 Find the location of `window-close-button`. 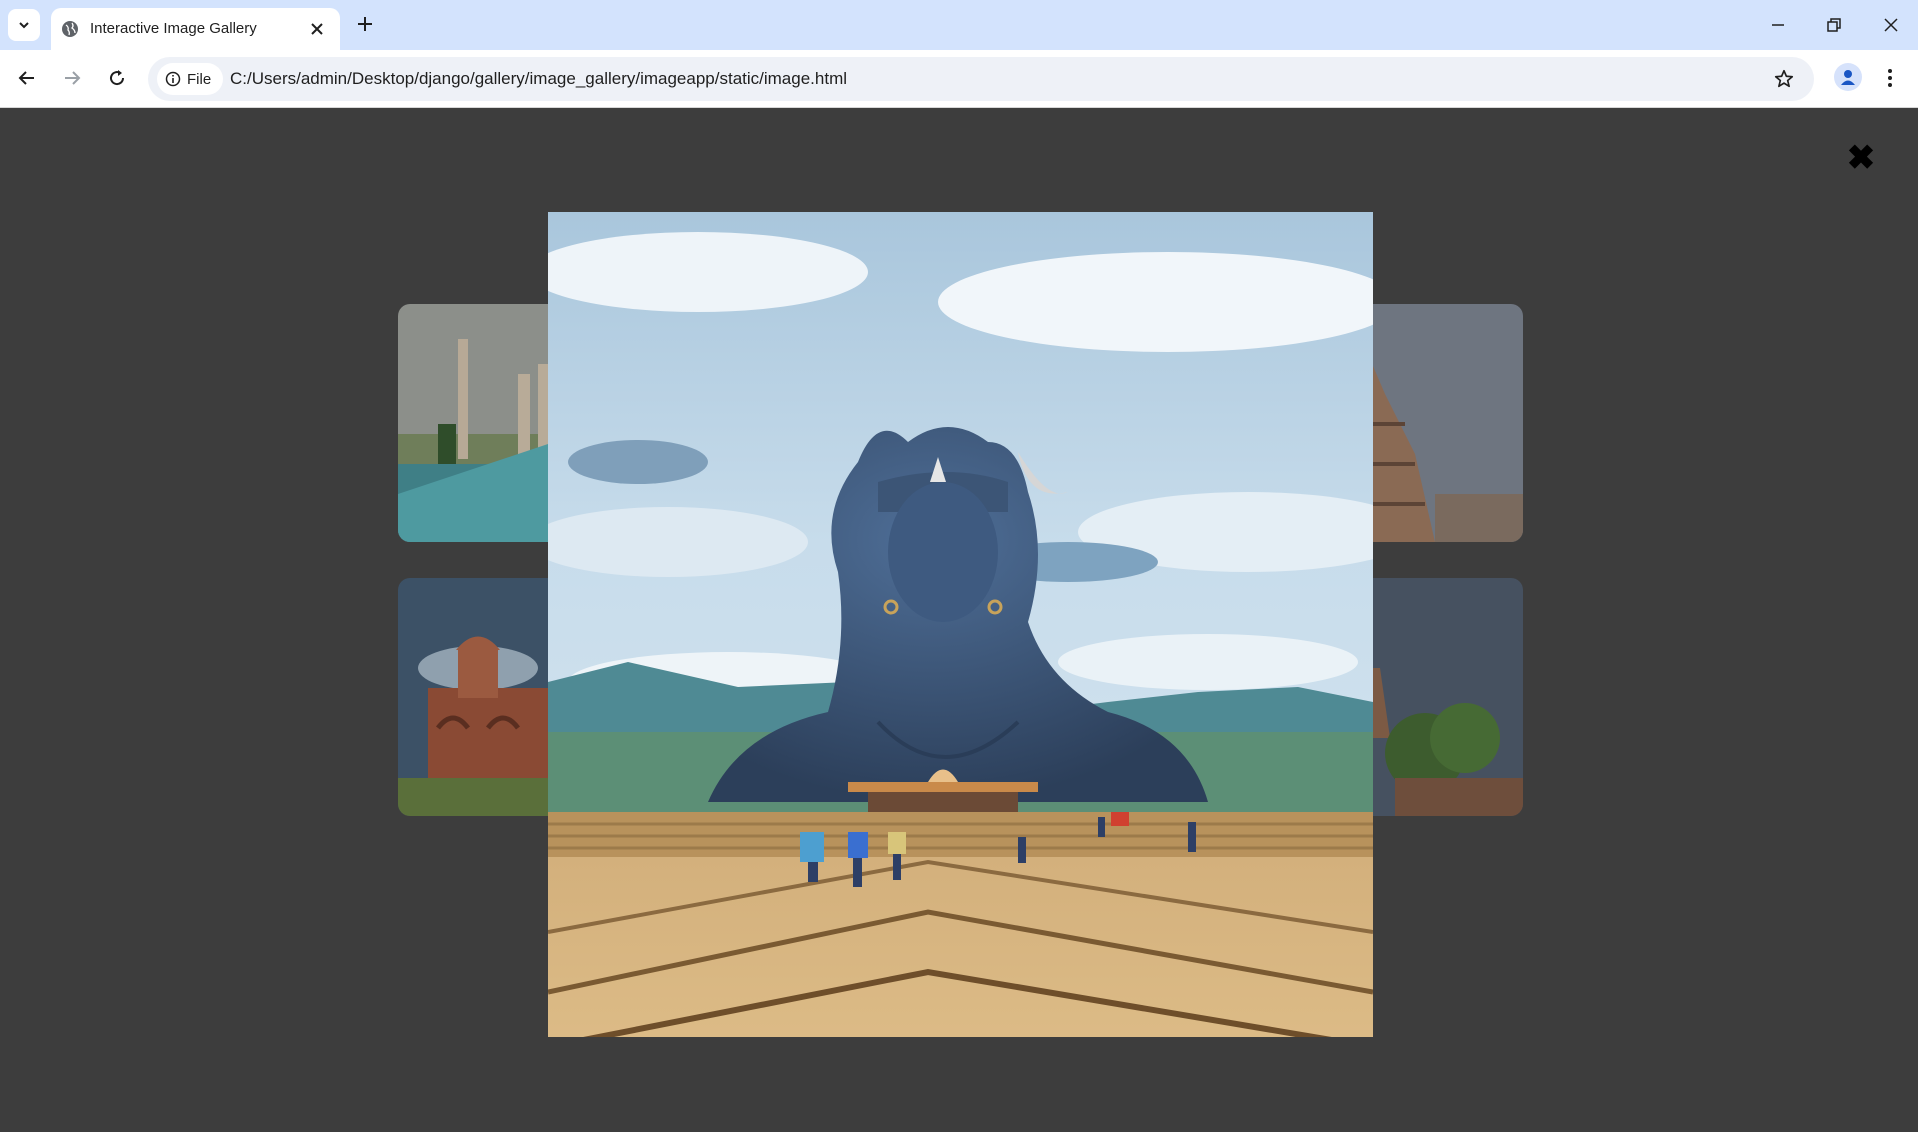

window-close-button is located at coordinates (1891, 25).